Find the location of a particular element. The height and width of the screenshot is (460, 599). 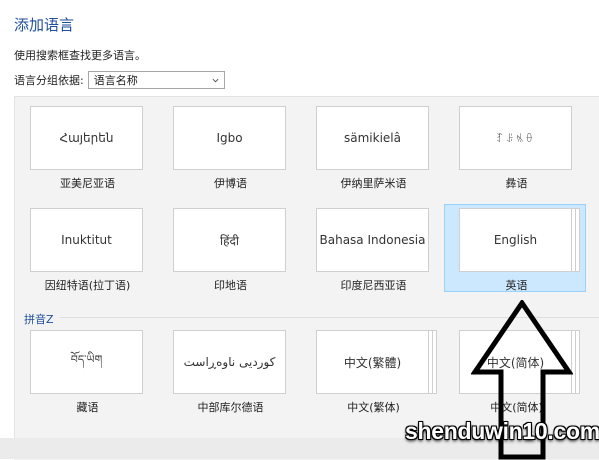

language-tile-indonesian: Bahasa Indonesia is located at coordinates (372, 240).